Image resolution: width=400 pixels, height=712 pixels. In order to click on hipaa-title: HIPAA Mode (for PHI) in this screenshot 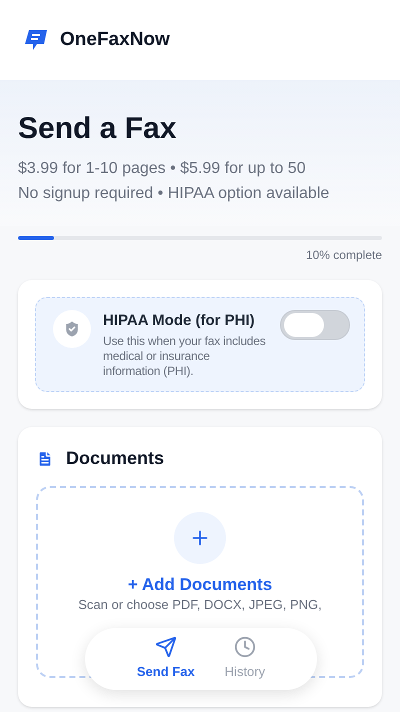, I will do `click(179, 320)`.